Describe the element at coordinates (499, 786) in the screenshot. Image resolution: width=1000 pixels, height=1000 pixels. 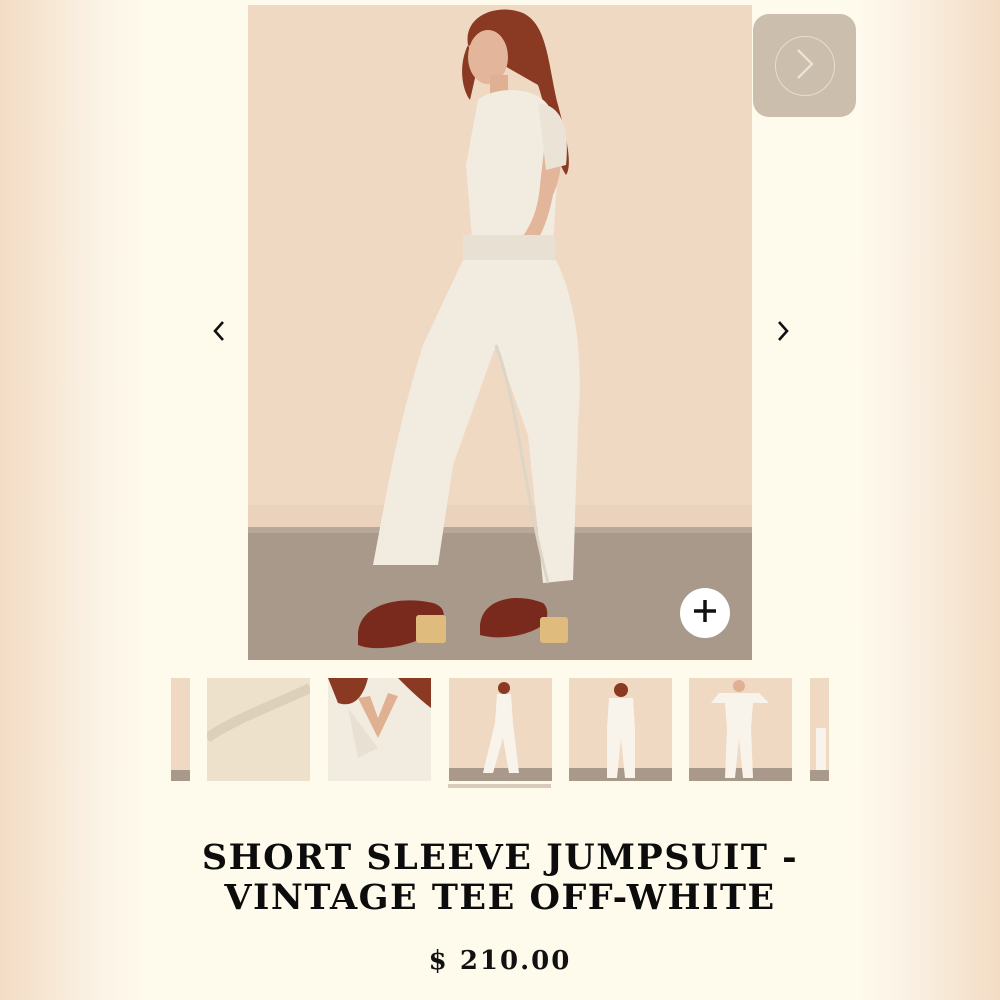
I see `active-thumbnail-indicator` at that location.